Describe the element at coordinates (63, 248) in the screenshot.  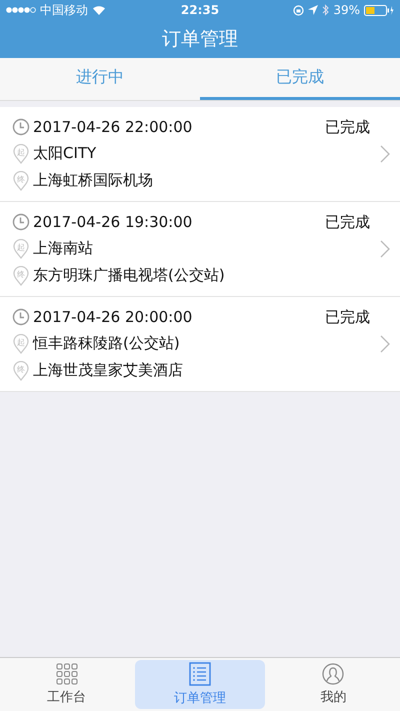
I see `start-location: 上海南站` at that location.